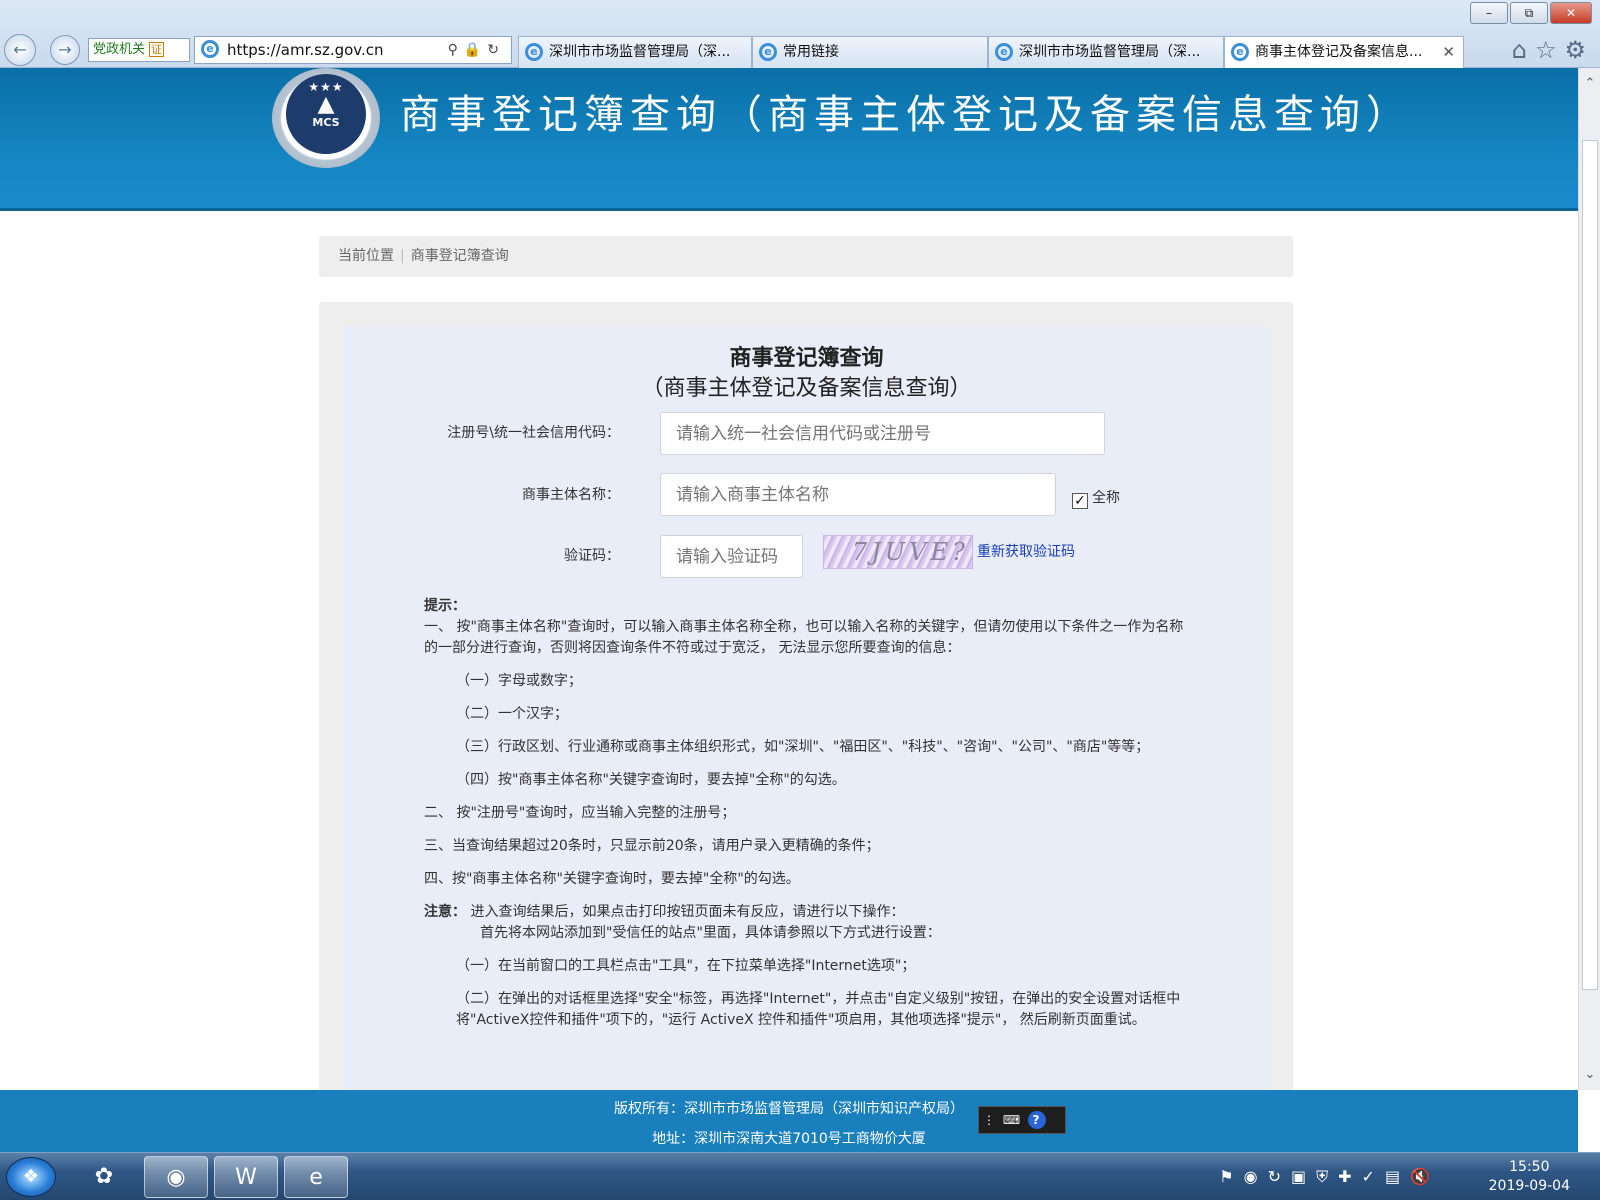 The image size is (1600, 1200). I want to click on page-scrollbar: ⌃ ⌄, so click(1589, 579).